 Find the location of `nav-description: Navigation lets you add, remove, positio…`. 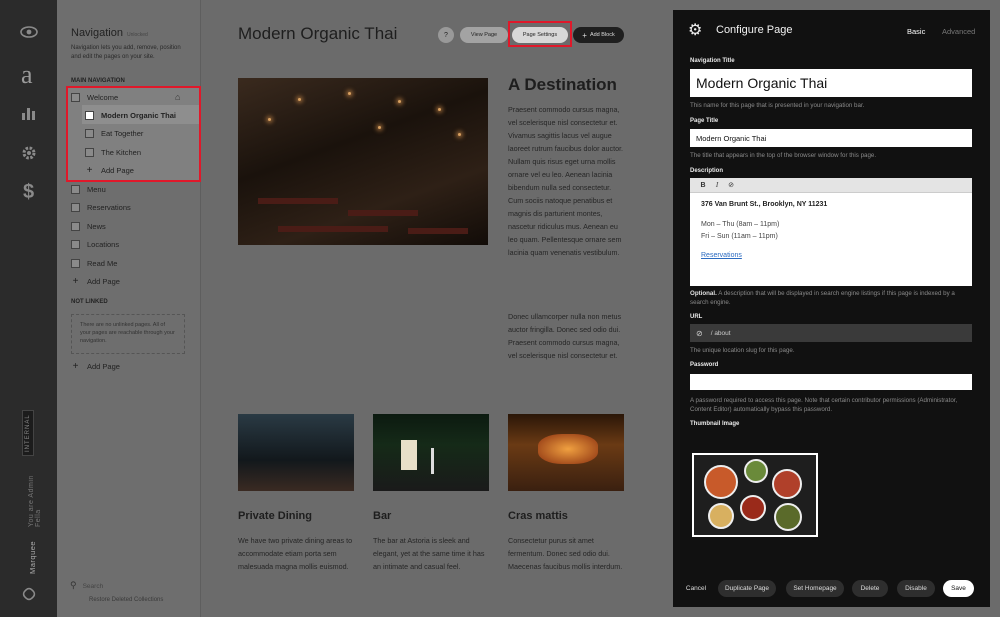

nav-description: Navigation lets you add, remove, positio… is located at coordinates (126, 52).